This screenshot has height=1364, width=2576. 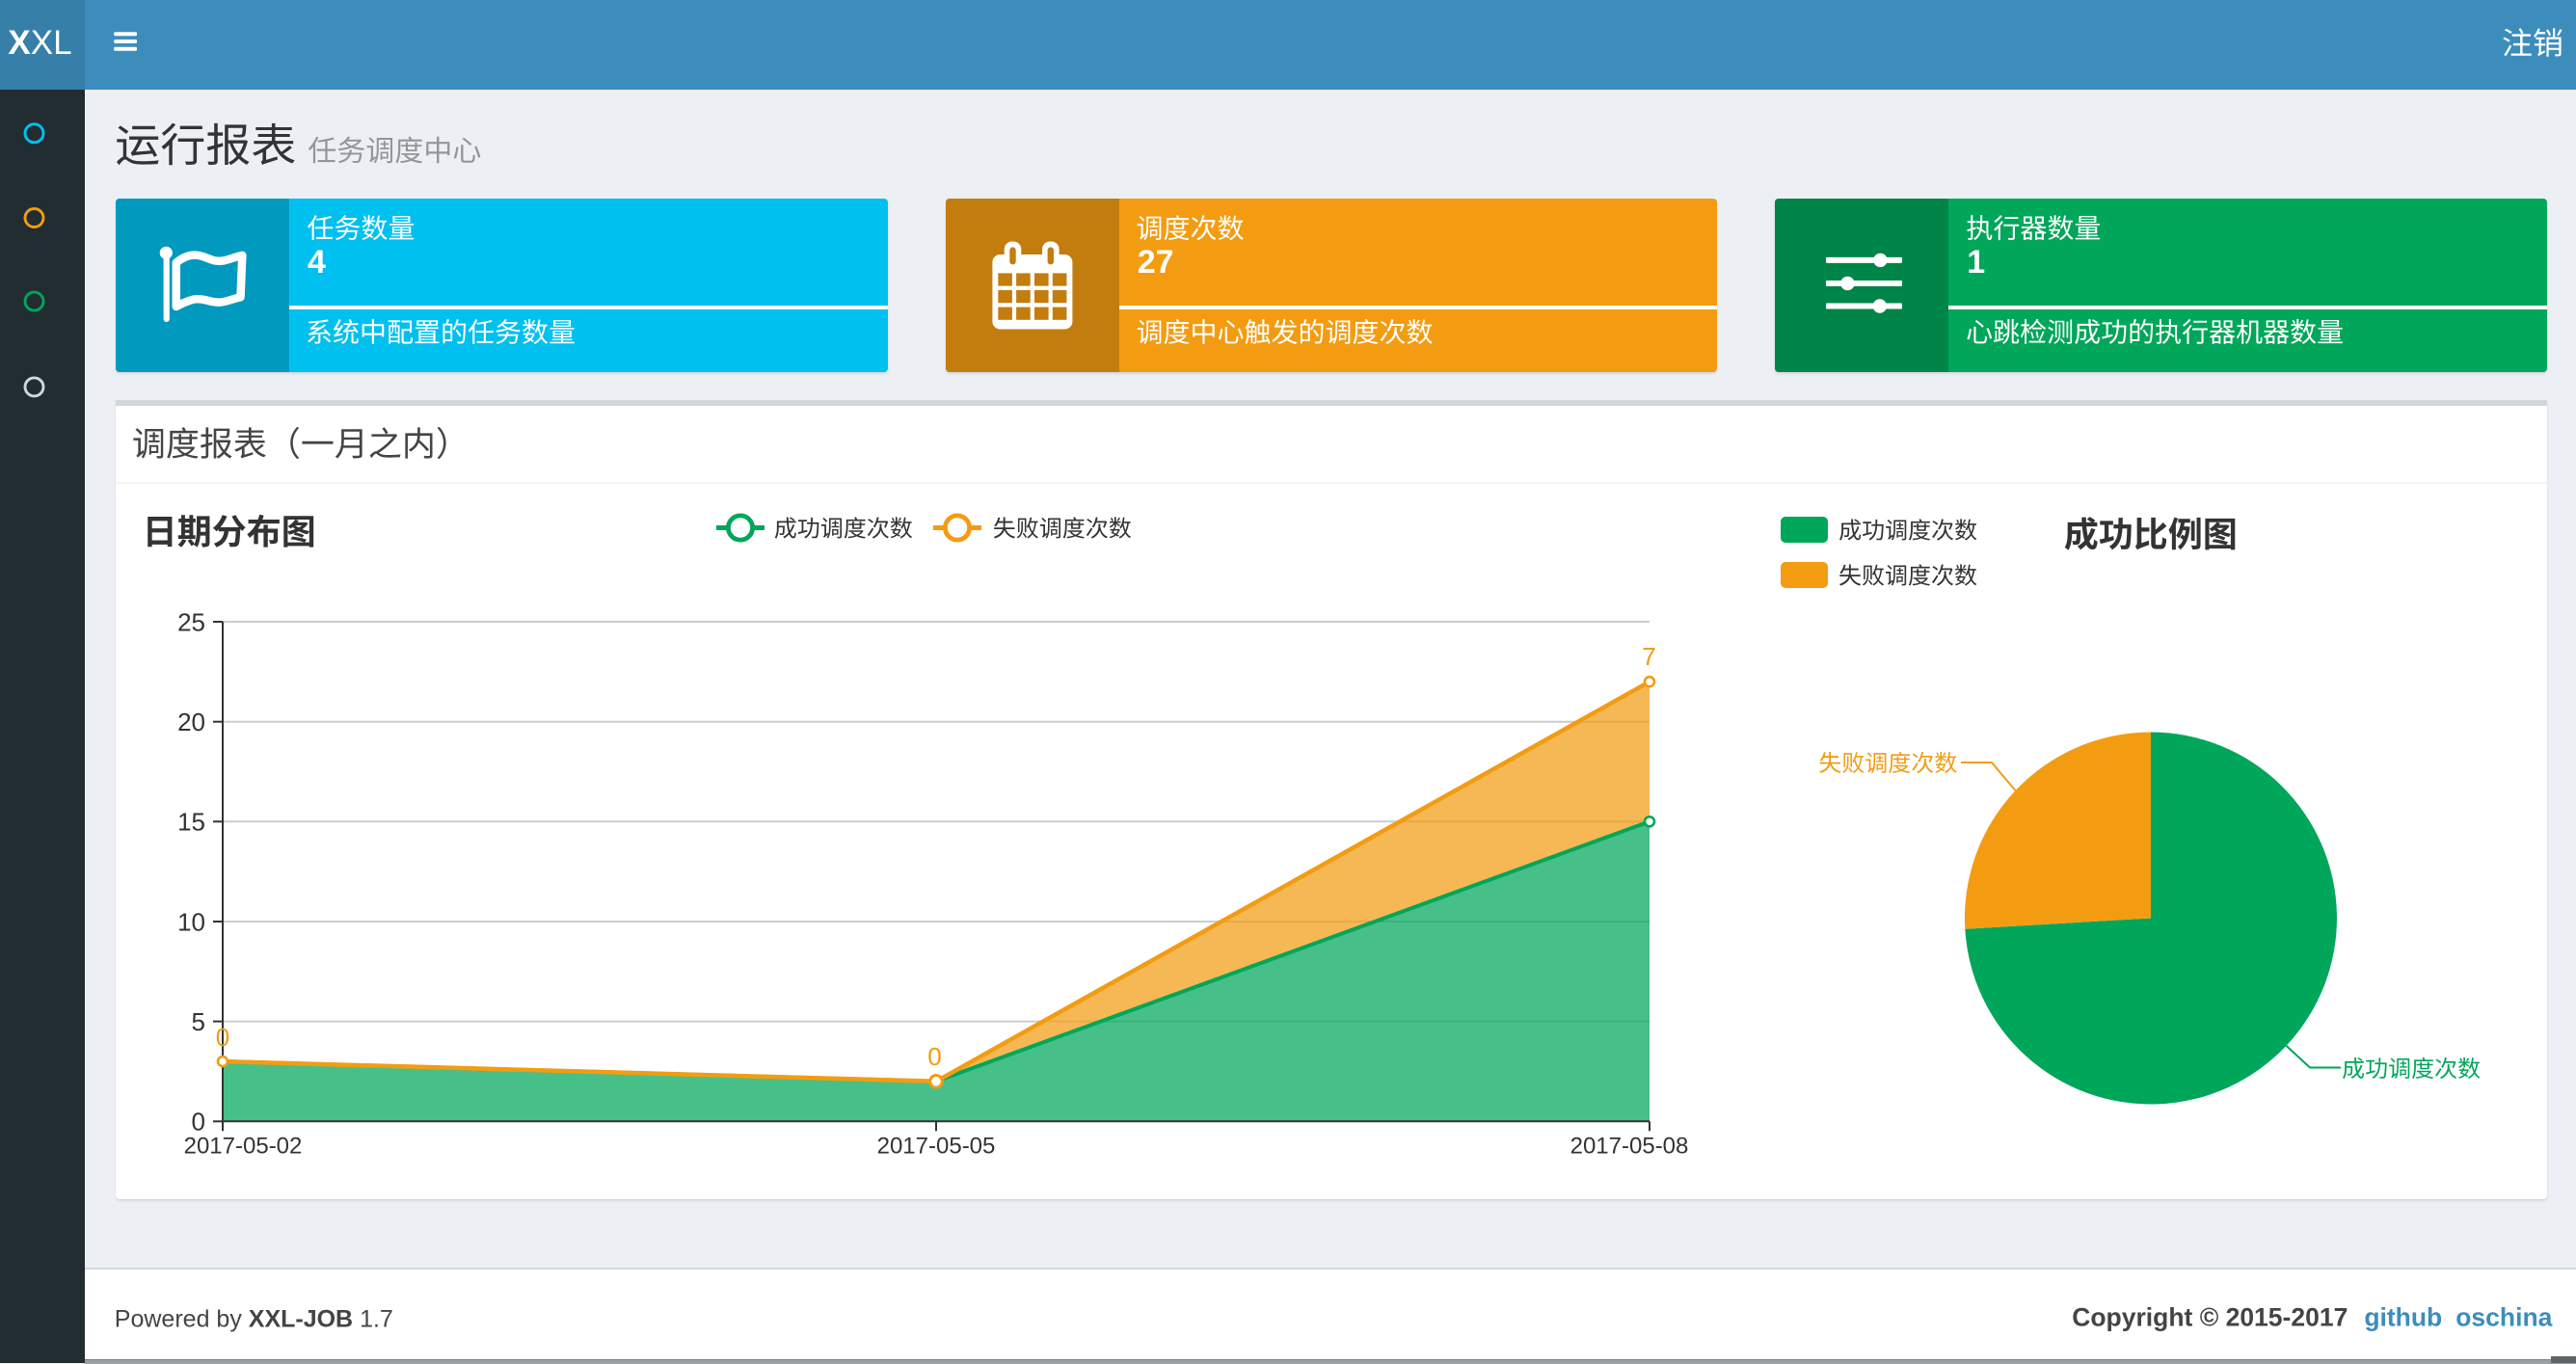 What do you see at coordinates (1649, 656) in the screenshot?
I see `svg-text: 7` at bounding box center [1649, 656].